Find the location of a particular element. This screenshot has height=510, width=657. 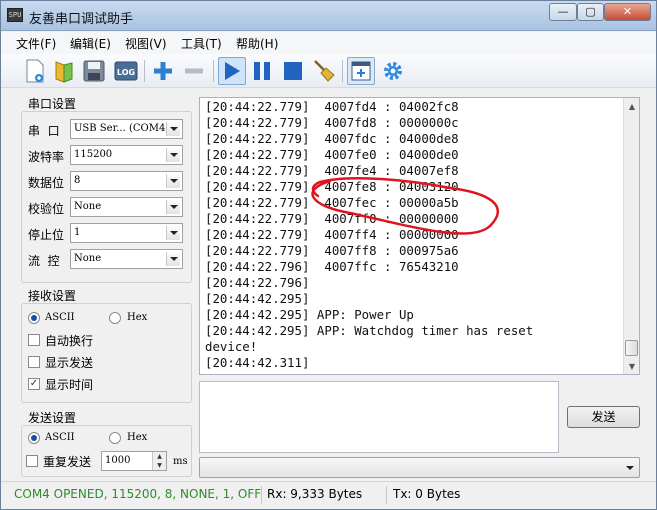

port-value: USB Ser... (COM4 is located at coordinates (120, 128).